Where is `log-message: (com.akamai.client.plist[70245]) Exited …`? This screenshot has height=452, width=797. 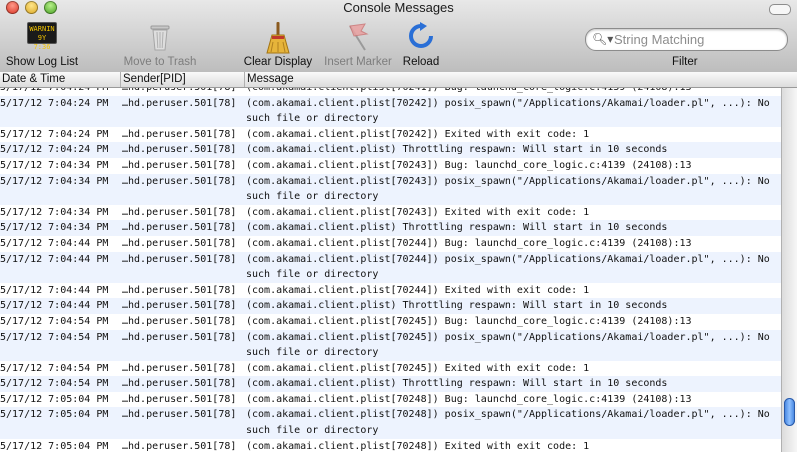
log-message: (com.akamai.client.plist[70245]) Exited … is located at coordinates (418, 368).